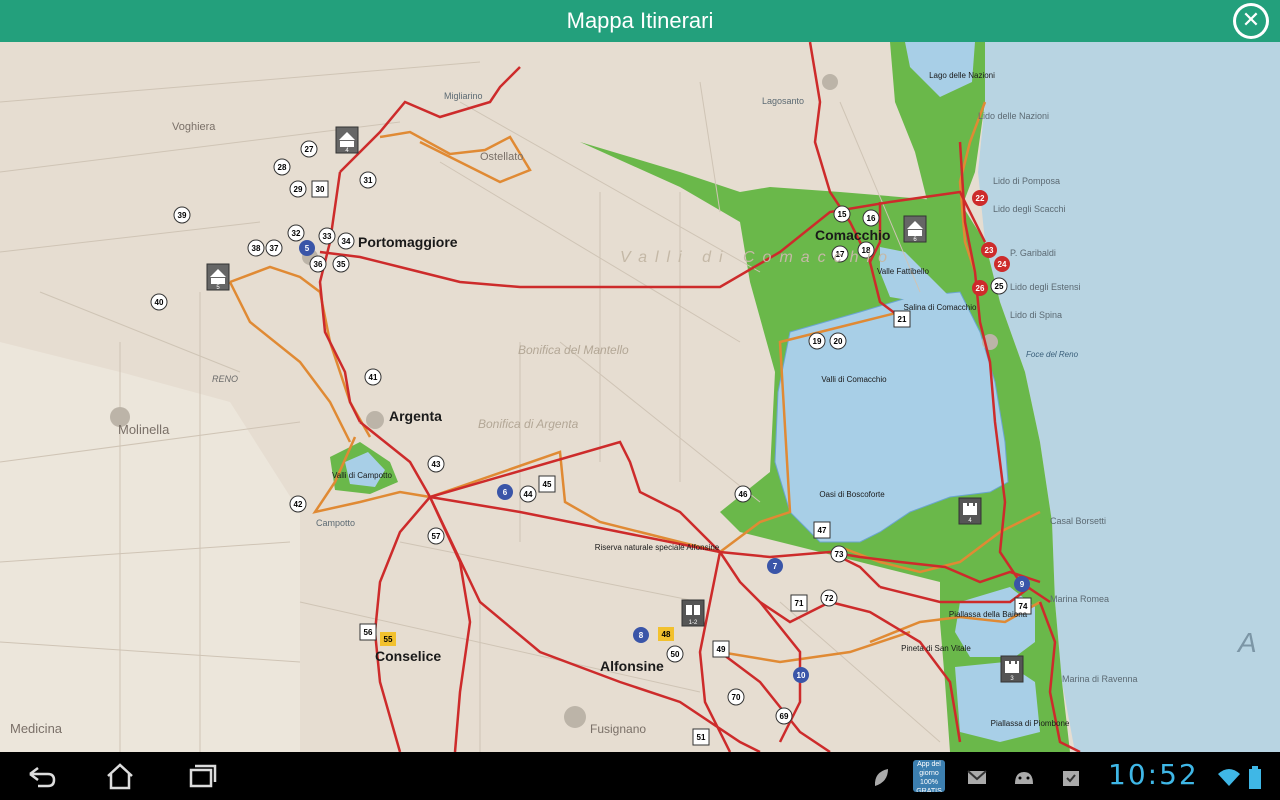 This screenshot has width=1280, height=800. I want to click on svg-text: Valle Fattibello, so click(903, 271).